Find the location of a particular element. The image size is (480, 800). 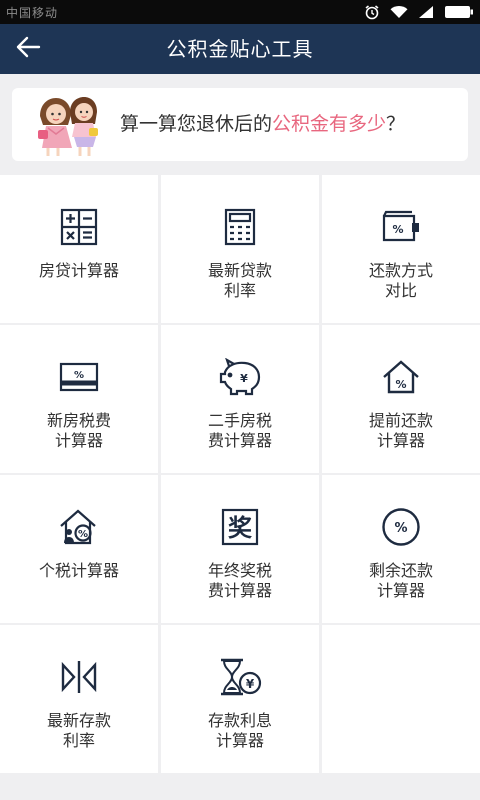

tool-remaining-repayment: % 剩余还款 计算器 is located at coordinates (401, 549).